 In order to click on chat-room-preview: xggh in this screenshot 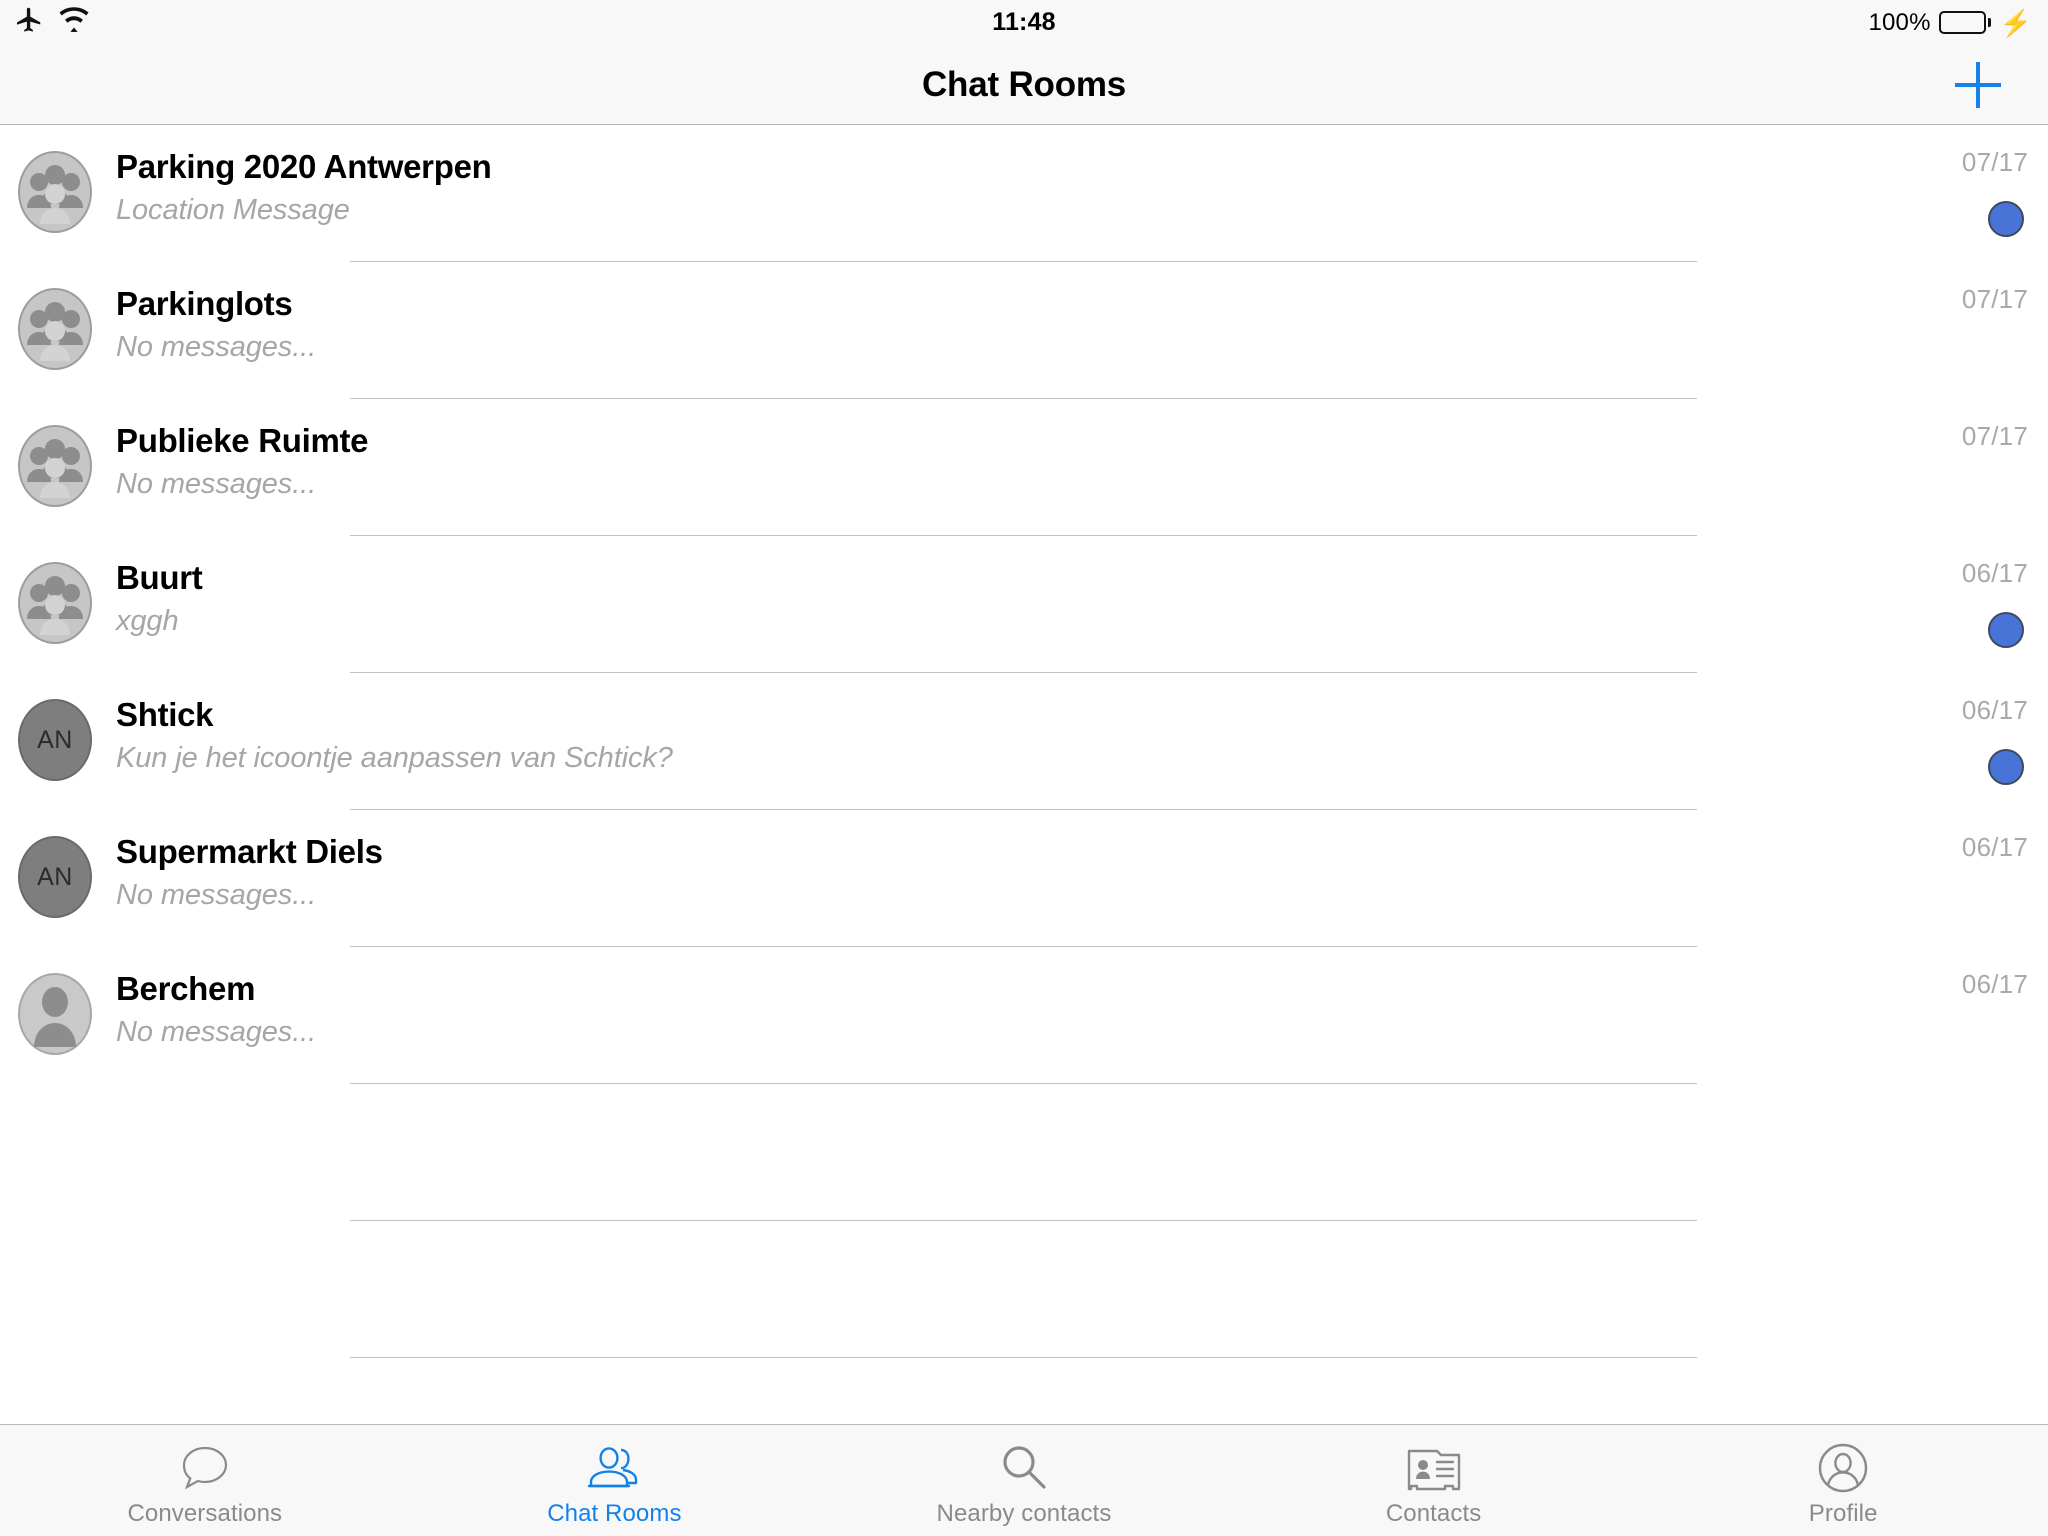, I will do `click(147, 621)`.